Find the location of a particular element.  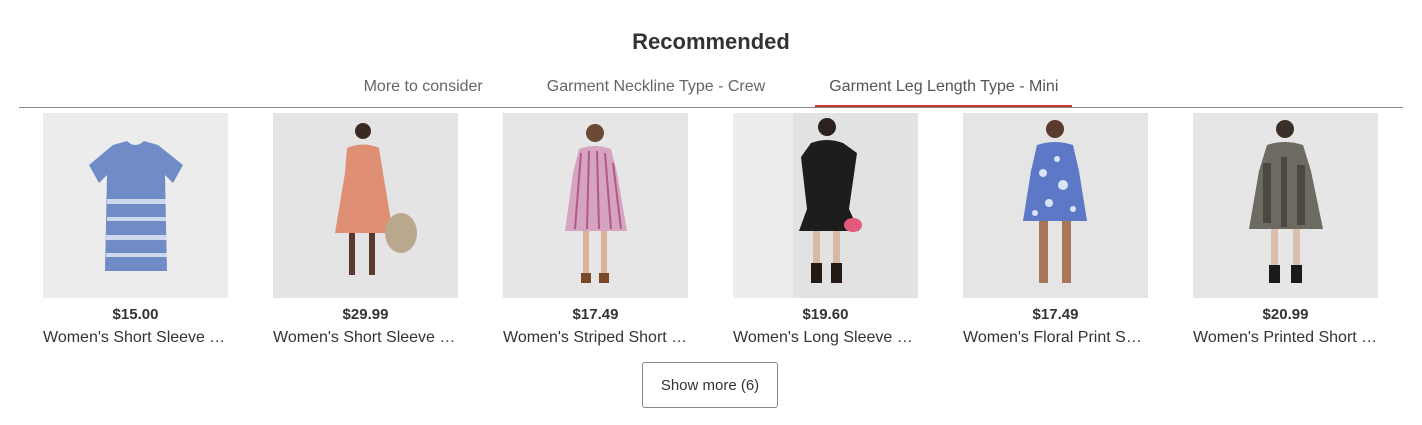

section-title: Recommended is located at coordinates (711, 41).